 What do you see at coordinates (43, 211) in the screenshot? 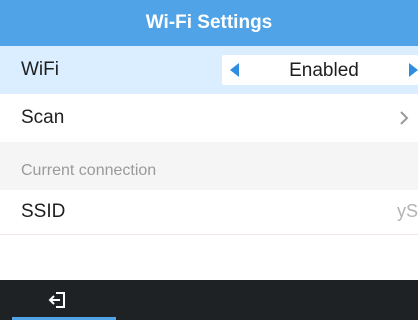
I see `ssid-label: SSID` at bounding box center [43, 211].